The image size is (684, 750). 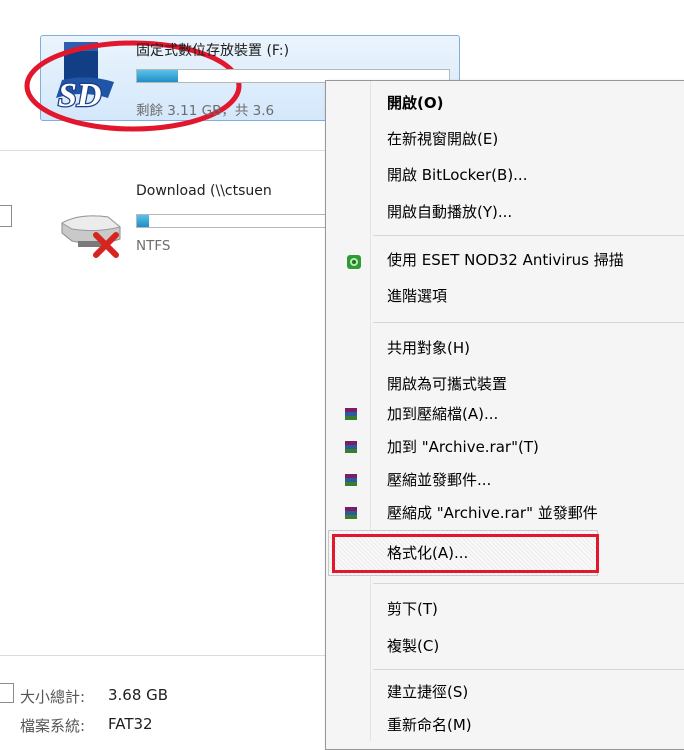 What do you see at coordinates (370, 411) in the screenshot?
I see `menu-gutter` at bounding box center [370, 411].